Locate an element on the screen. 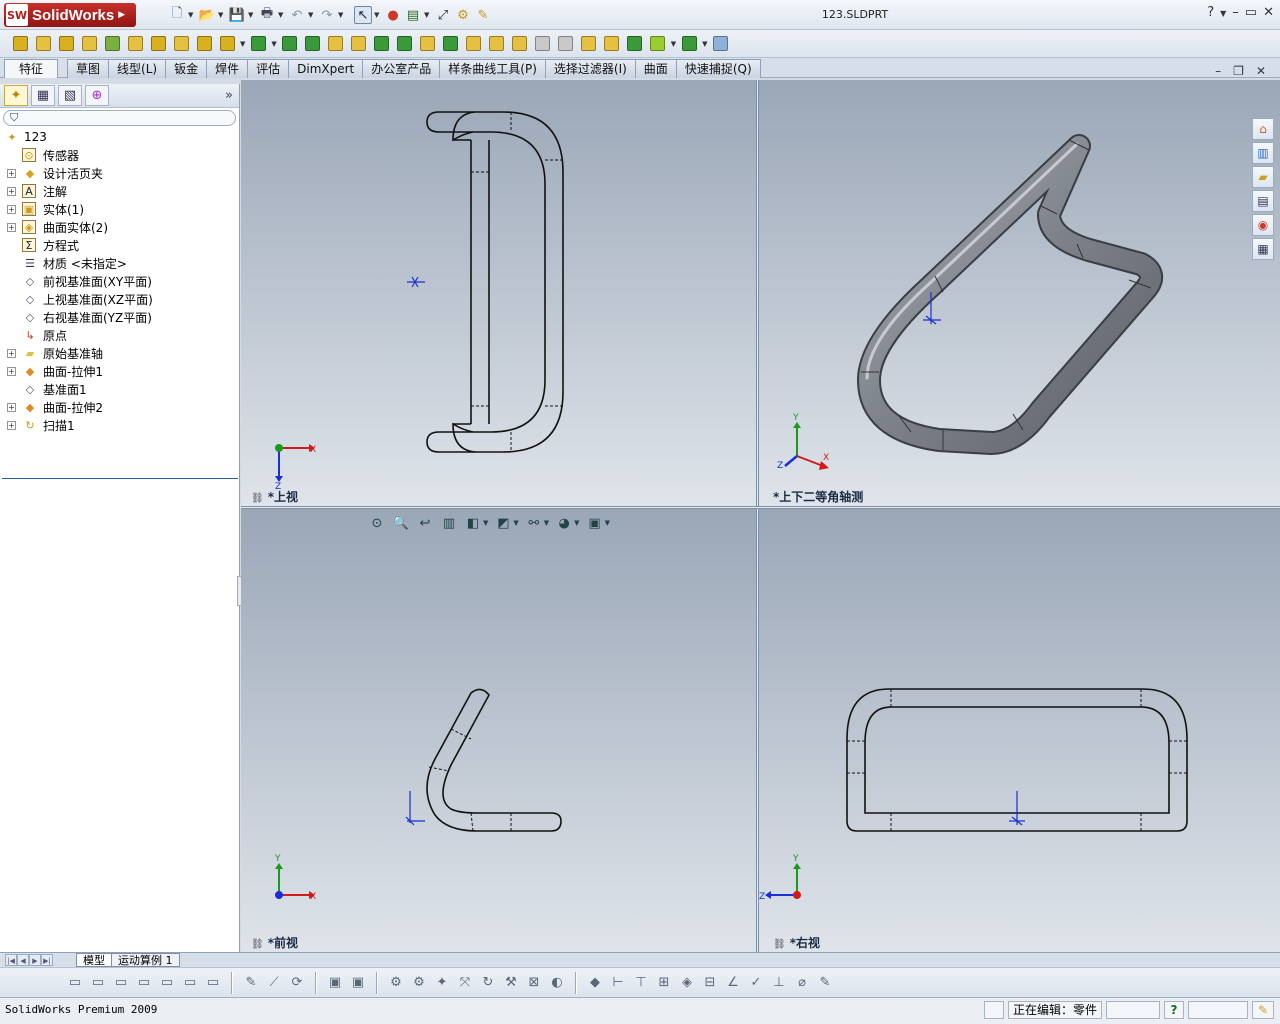 This screenshot has width=1280, height=1024. angular-dim-icon: ∠ is located at coordinates (733, 983).